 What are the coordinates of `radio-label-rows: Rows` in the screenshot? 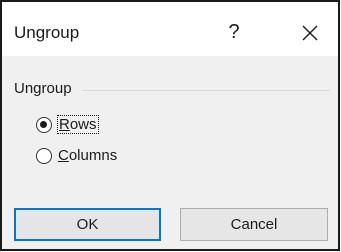 It's located at (78, 124).